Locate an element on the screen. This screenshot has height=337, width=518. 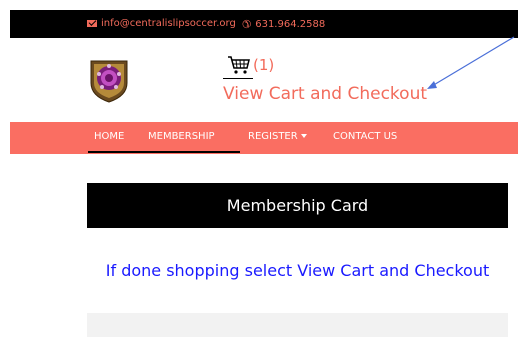
email-contact: info@centralislipsoccer.org is located at coordinates (161, 23).